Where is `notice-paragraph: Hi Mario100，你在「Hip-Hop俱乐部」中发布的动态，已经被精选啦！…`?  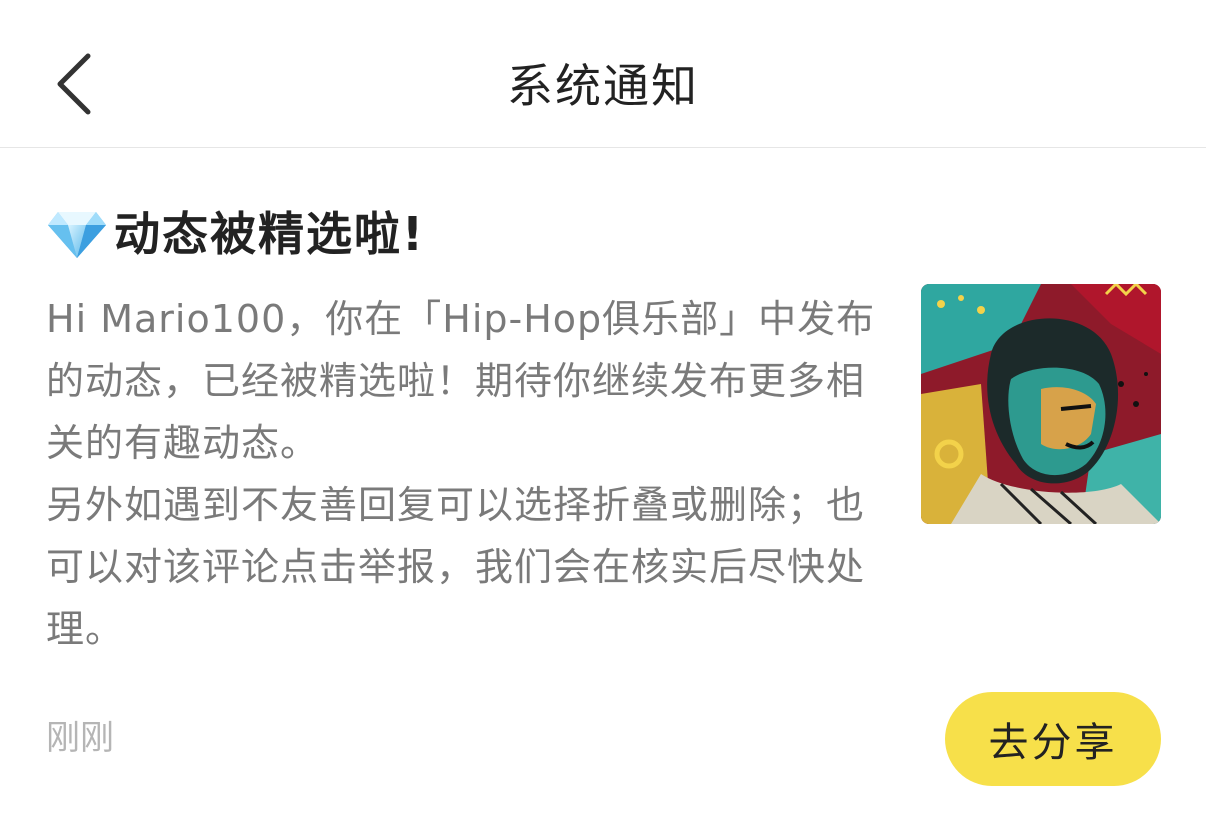 notice-paragraph: Hi Mario100，你在「Hip-Hop俱乐部」中发布的动态，已经被精选啦！… is located at coordinates (461, 381).